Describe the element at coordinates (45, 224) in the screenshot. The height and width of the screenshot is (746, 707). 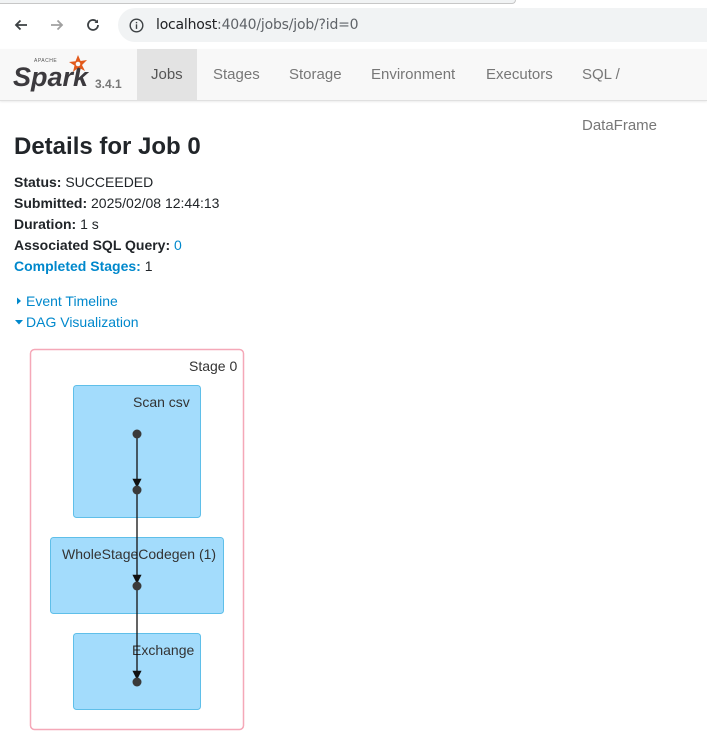
I see `duration-label: Duration:` at that location.